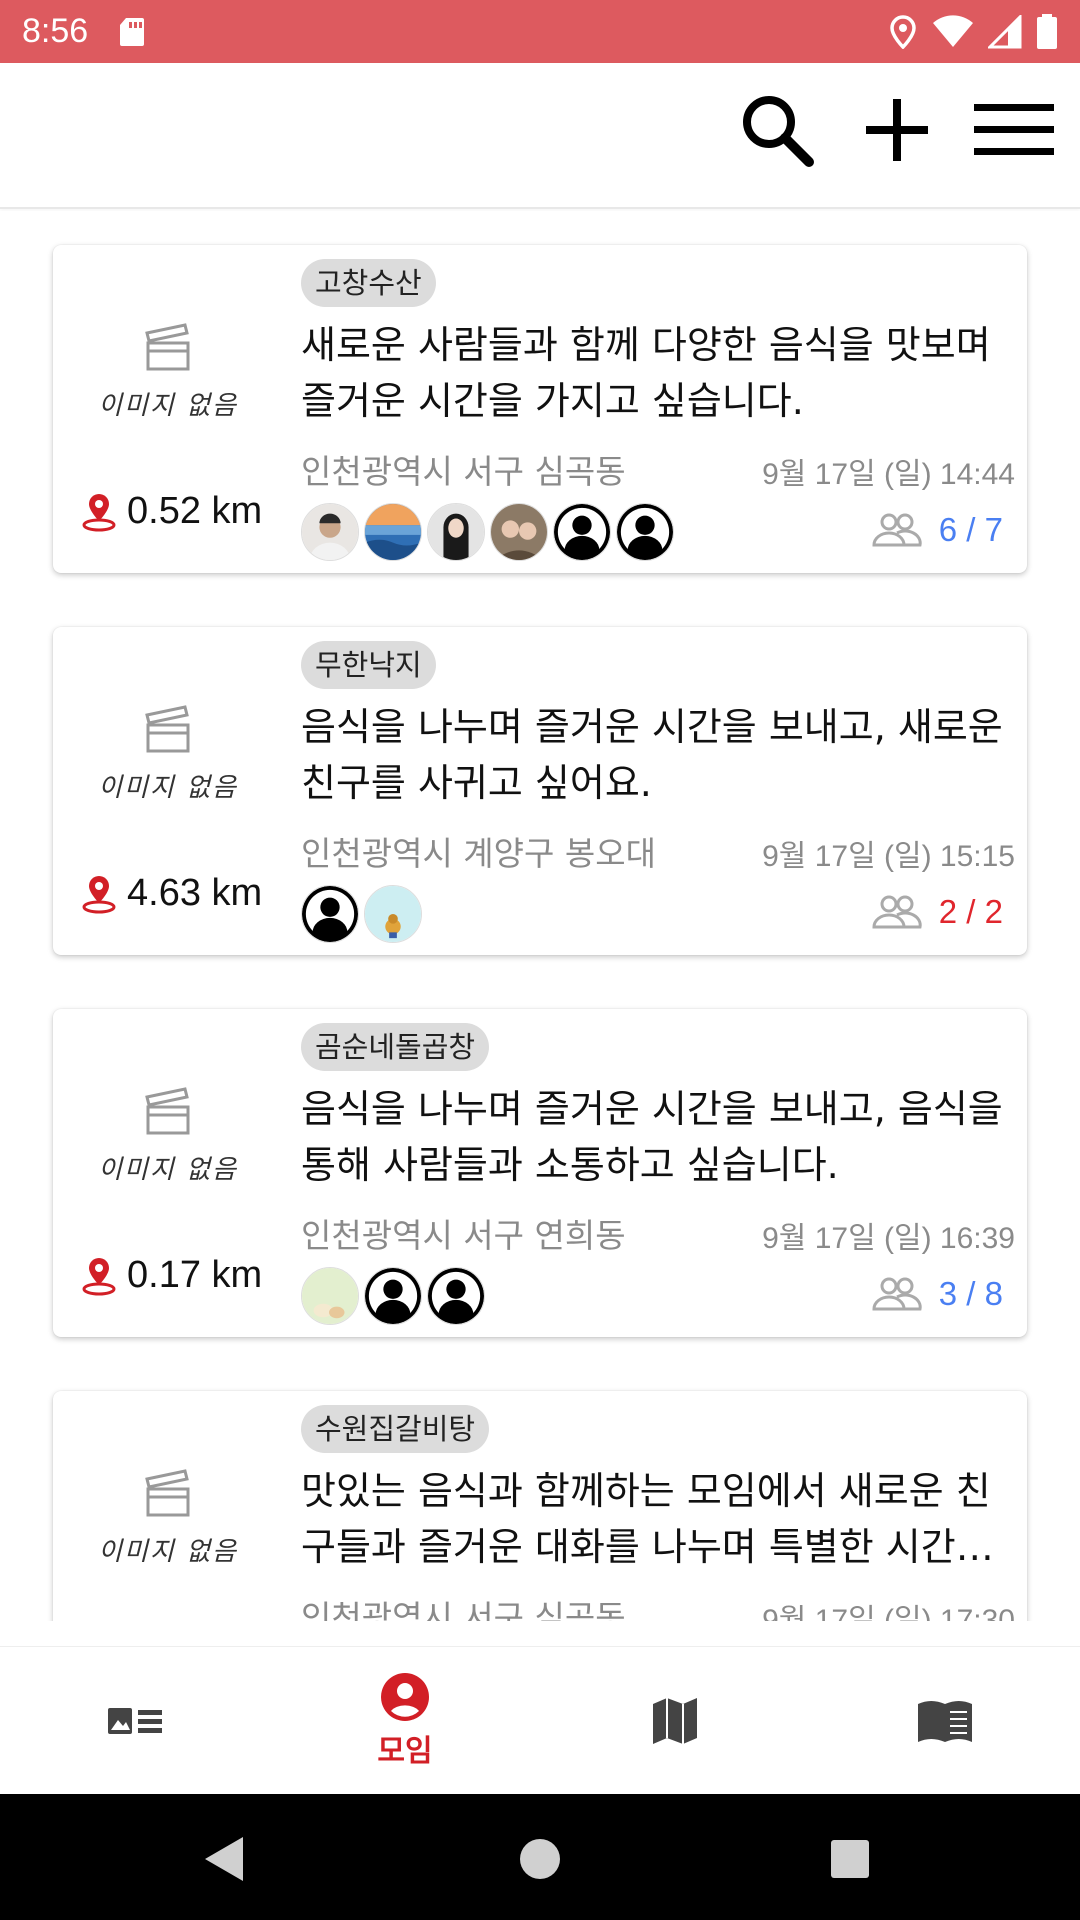  What do you see at coordinates (652, 755) in the screenshot?
I see `meeting-description: 음식을 나누며 즐거운 시간을 보내고, 새로운 친구를 사귀고 싶어요.` at bounding box center [652, 755].